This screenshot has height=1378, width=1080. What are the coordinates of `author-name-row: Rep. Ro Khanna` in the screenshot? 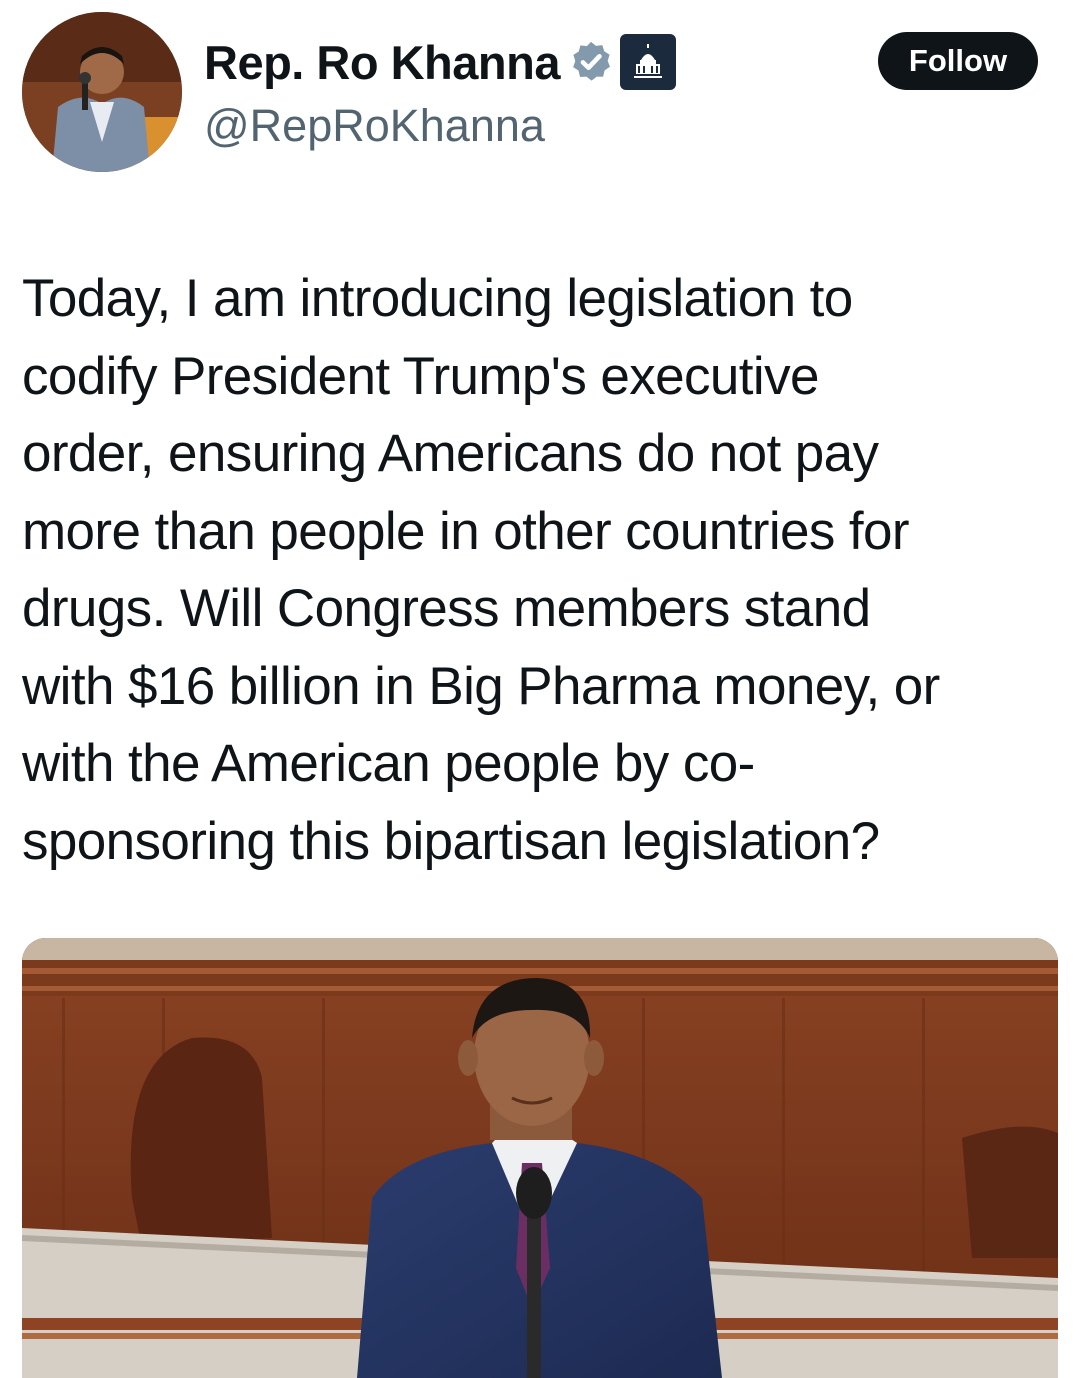 It's located at (440, 62).